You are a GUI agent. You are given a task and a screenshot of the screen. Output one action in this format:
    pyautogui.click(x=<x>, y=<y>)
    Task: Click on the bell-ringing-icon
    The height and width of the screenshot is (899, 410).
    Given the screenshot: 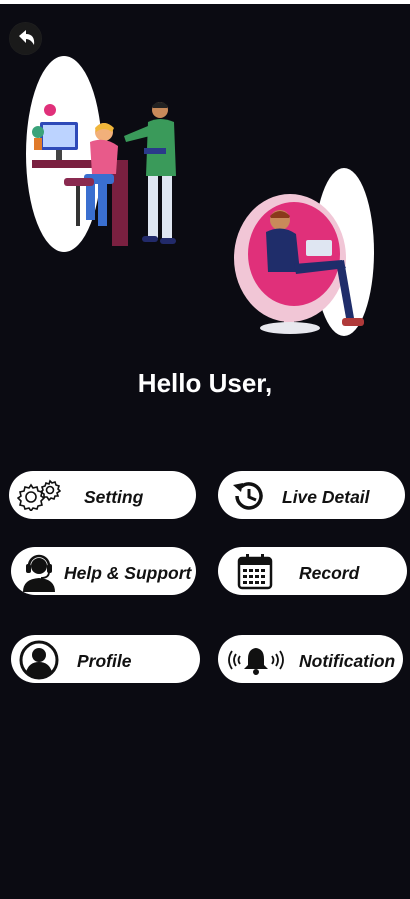 What is the action you would take?
    pyautogui.click(x=256, y=660)
    